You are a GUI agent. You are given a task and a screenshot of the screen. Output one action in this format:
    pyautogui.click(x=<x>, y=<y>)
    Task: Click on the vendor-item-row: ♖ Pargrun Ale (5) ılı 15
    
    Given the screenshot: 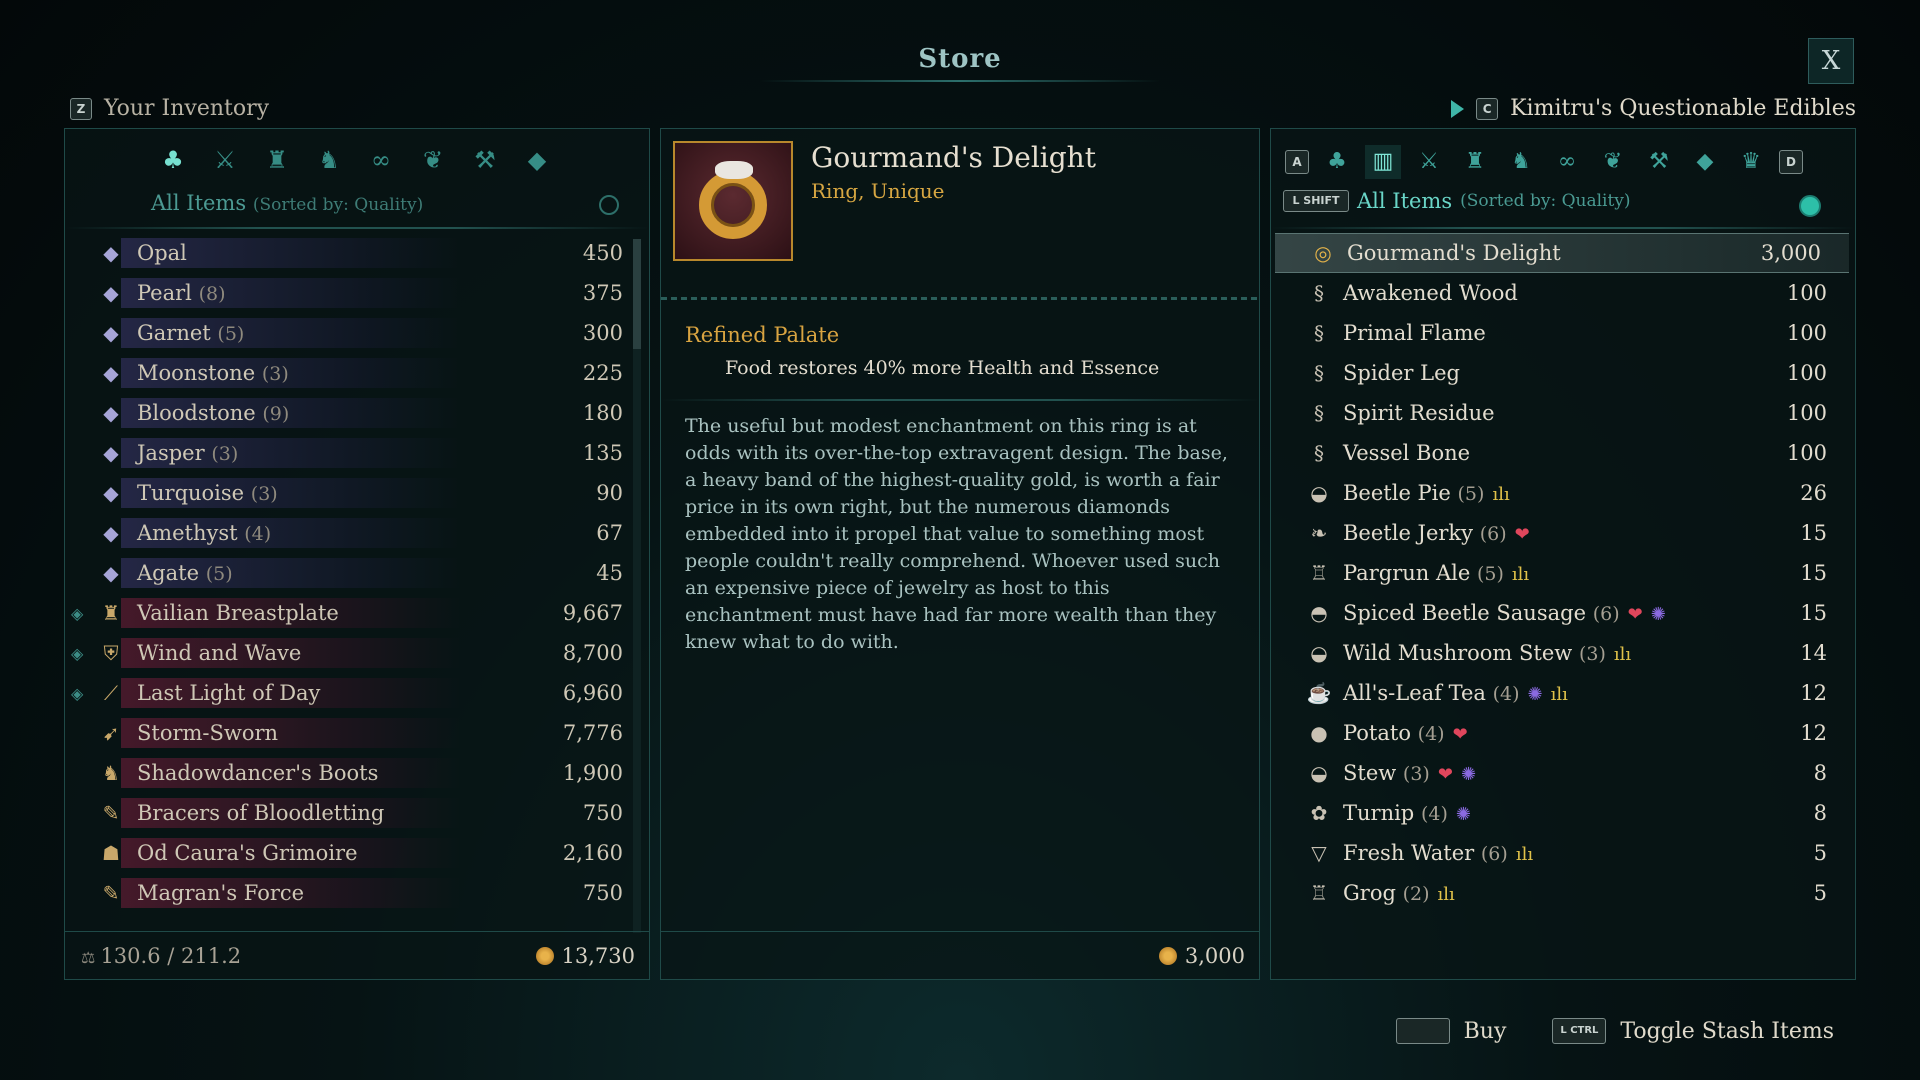 What is the action you would take?
    pyautogui.click(x=1563, y=573)
    